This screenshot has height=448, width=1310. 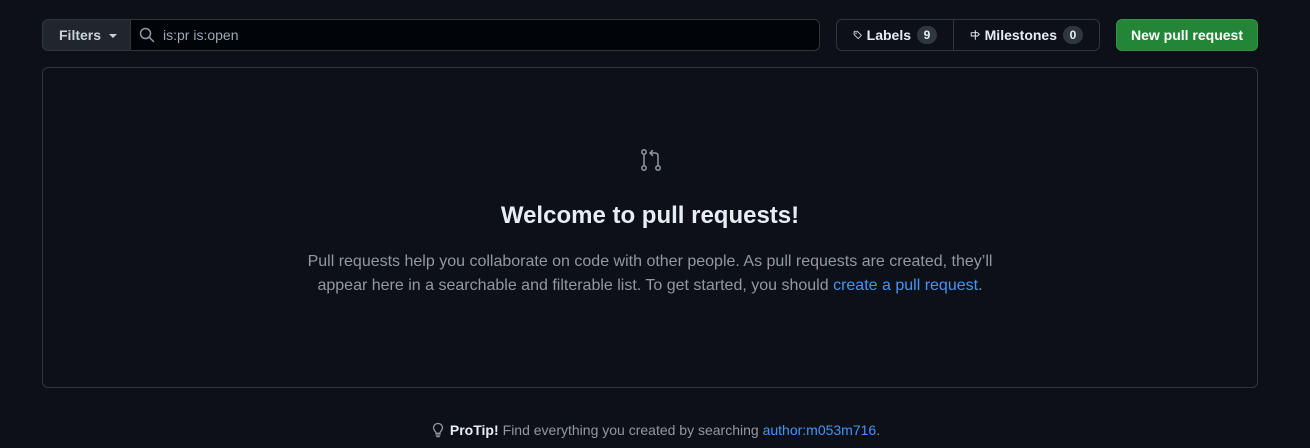 What do you see at coordinates (878, 430) in the screenshot?
I see `protip-end: .` at bounding box center [878, 430].